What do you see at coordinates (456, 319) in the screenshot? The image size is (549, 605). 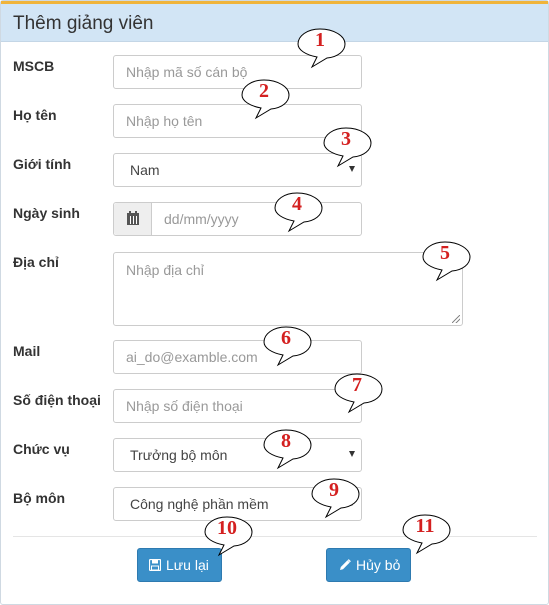 I see `resize-grip-icon` at bounding box center [456, 319].